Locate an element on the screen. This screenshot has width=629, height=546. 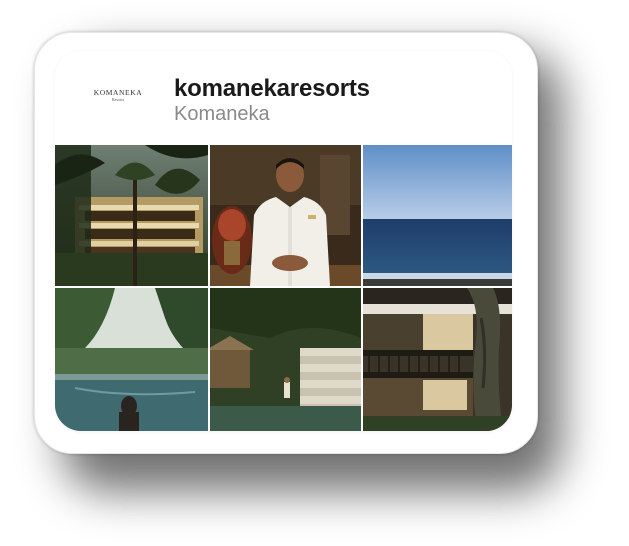
brand-logo: KOMANEKA Resorts is located at coordinates (118, 99).